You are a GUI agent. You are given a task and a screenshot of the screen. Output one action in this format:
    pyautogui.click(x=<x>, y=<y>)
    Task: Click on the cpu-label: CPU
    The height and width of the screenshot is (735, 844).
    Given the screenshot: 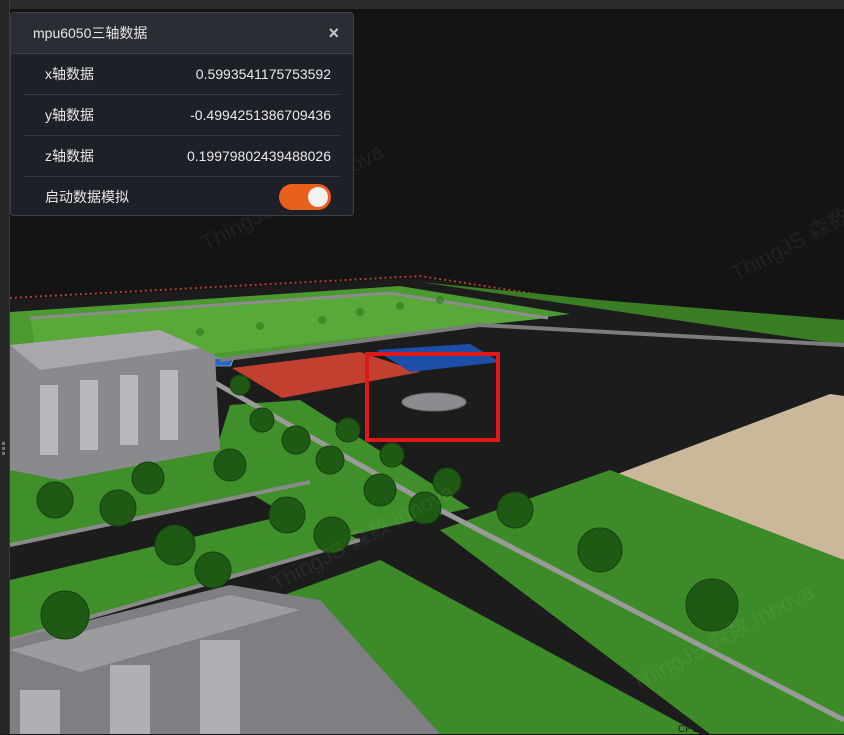 What is the action you would take?
    pyautogui.click(x=689, y=729)
    